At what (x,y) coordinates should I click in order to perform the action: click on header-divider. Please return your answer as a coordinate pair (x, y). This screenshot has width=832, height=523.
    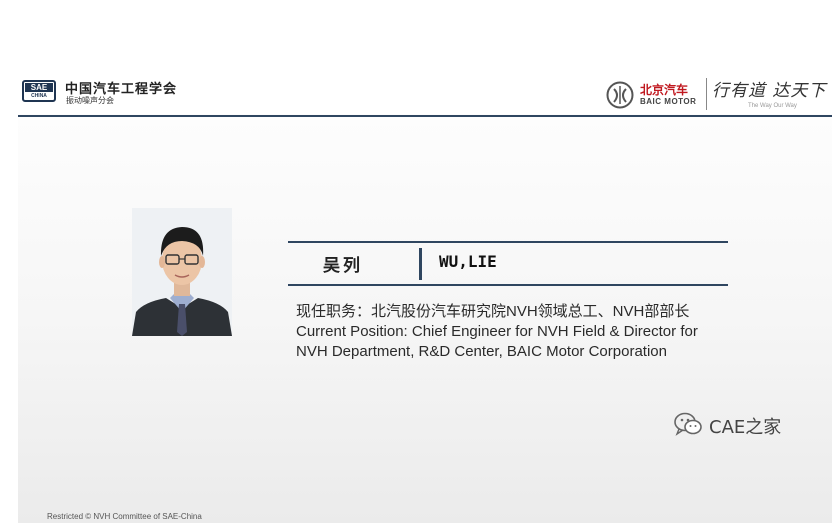
    Looking at the image, I should click on (425, 116).